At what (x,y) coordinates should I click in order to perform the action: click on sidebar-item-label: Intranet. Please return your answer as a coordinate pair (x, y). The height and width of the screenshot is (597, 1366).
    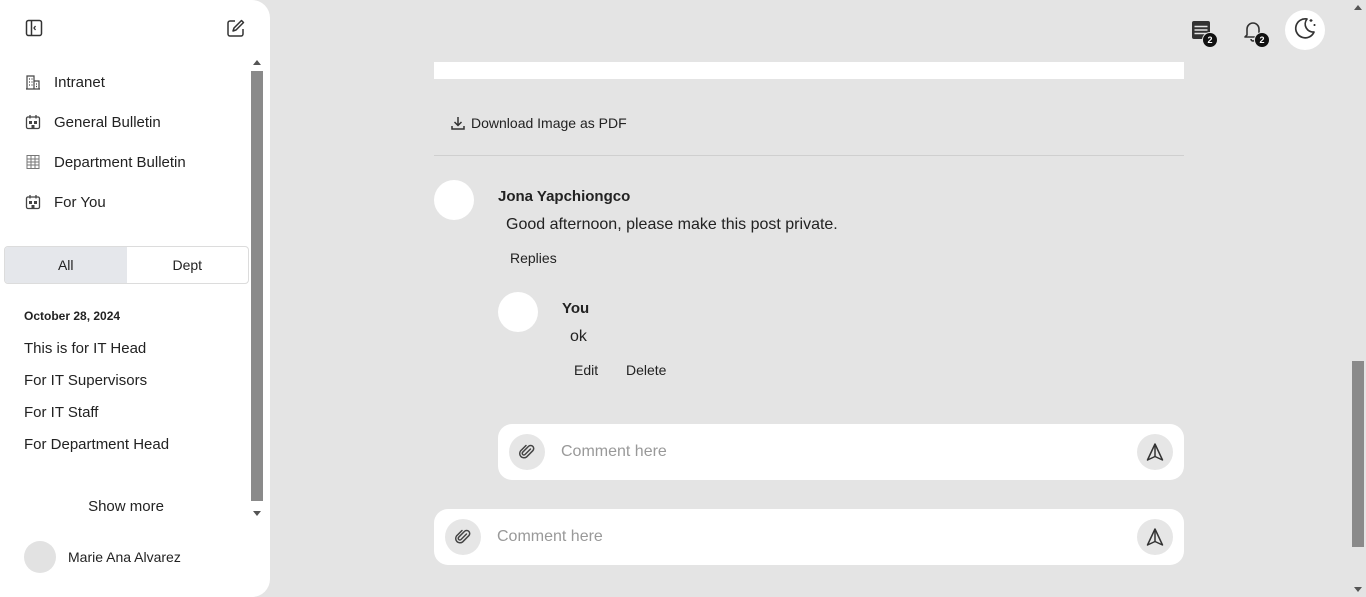
    Looking at the image, I should click on (79, 82).